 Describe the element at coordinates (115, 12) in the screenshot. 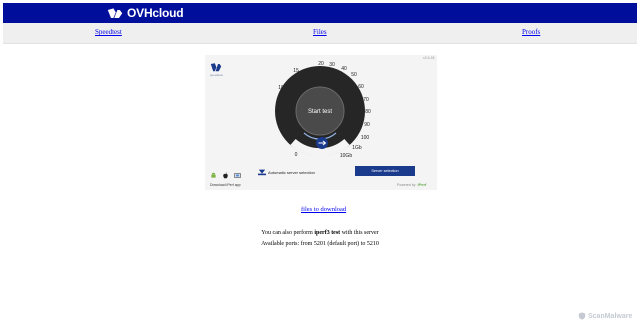

I see `ovhcloud-logo-icon` at that location.